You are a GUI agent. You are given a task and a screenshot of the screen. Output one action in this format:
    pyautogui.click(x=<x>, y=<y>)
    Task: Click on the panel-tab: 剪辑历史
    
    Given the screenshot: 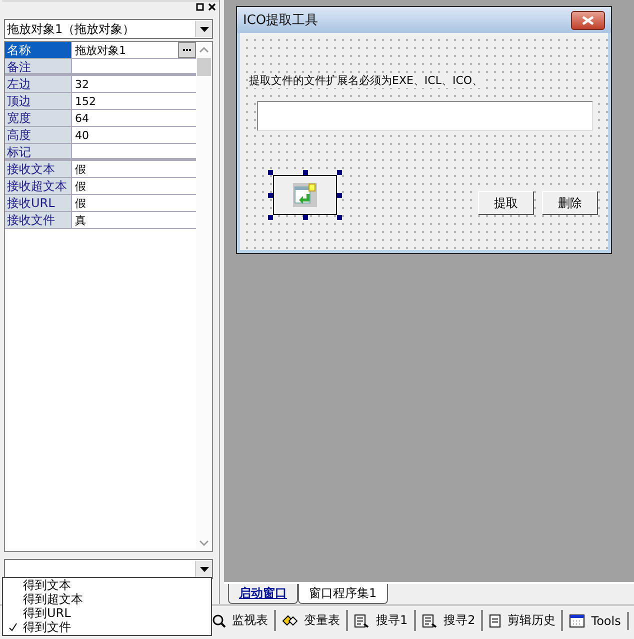 What is the action you would take?
    pyautogui.click(x=523, y=620)
    